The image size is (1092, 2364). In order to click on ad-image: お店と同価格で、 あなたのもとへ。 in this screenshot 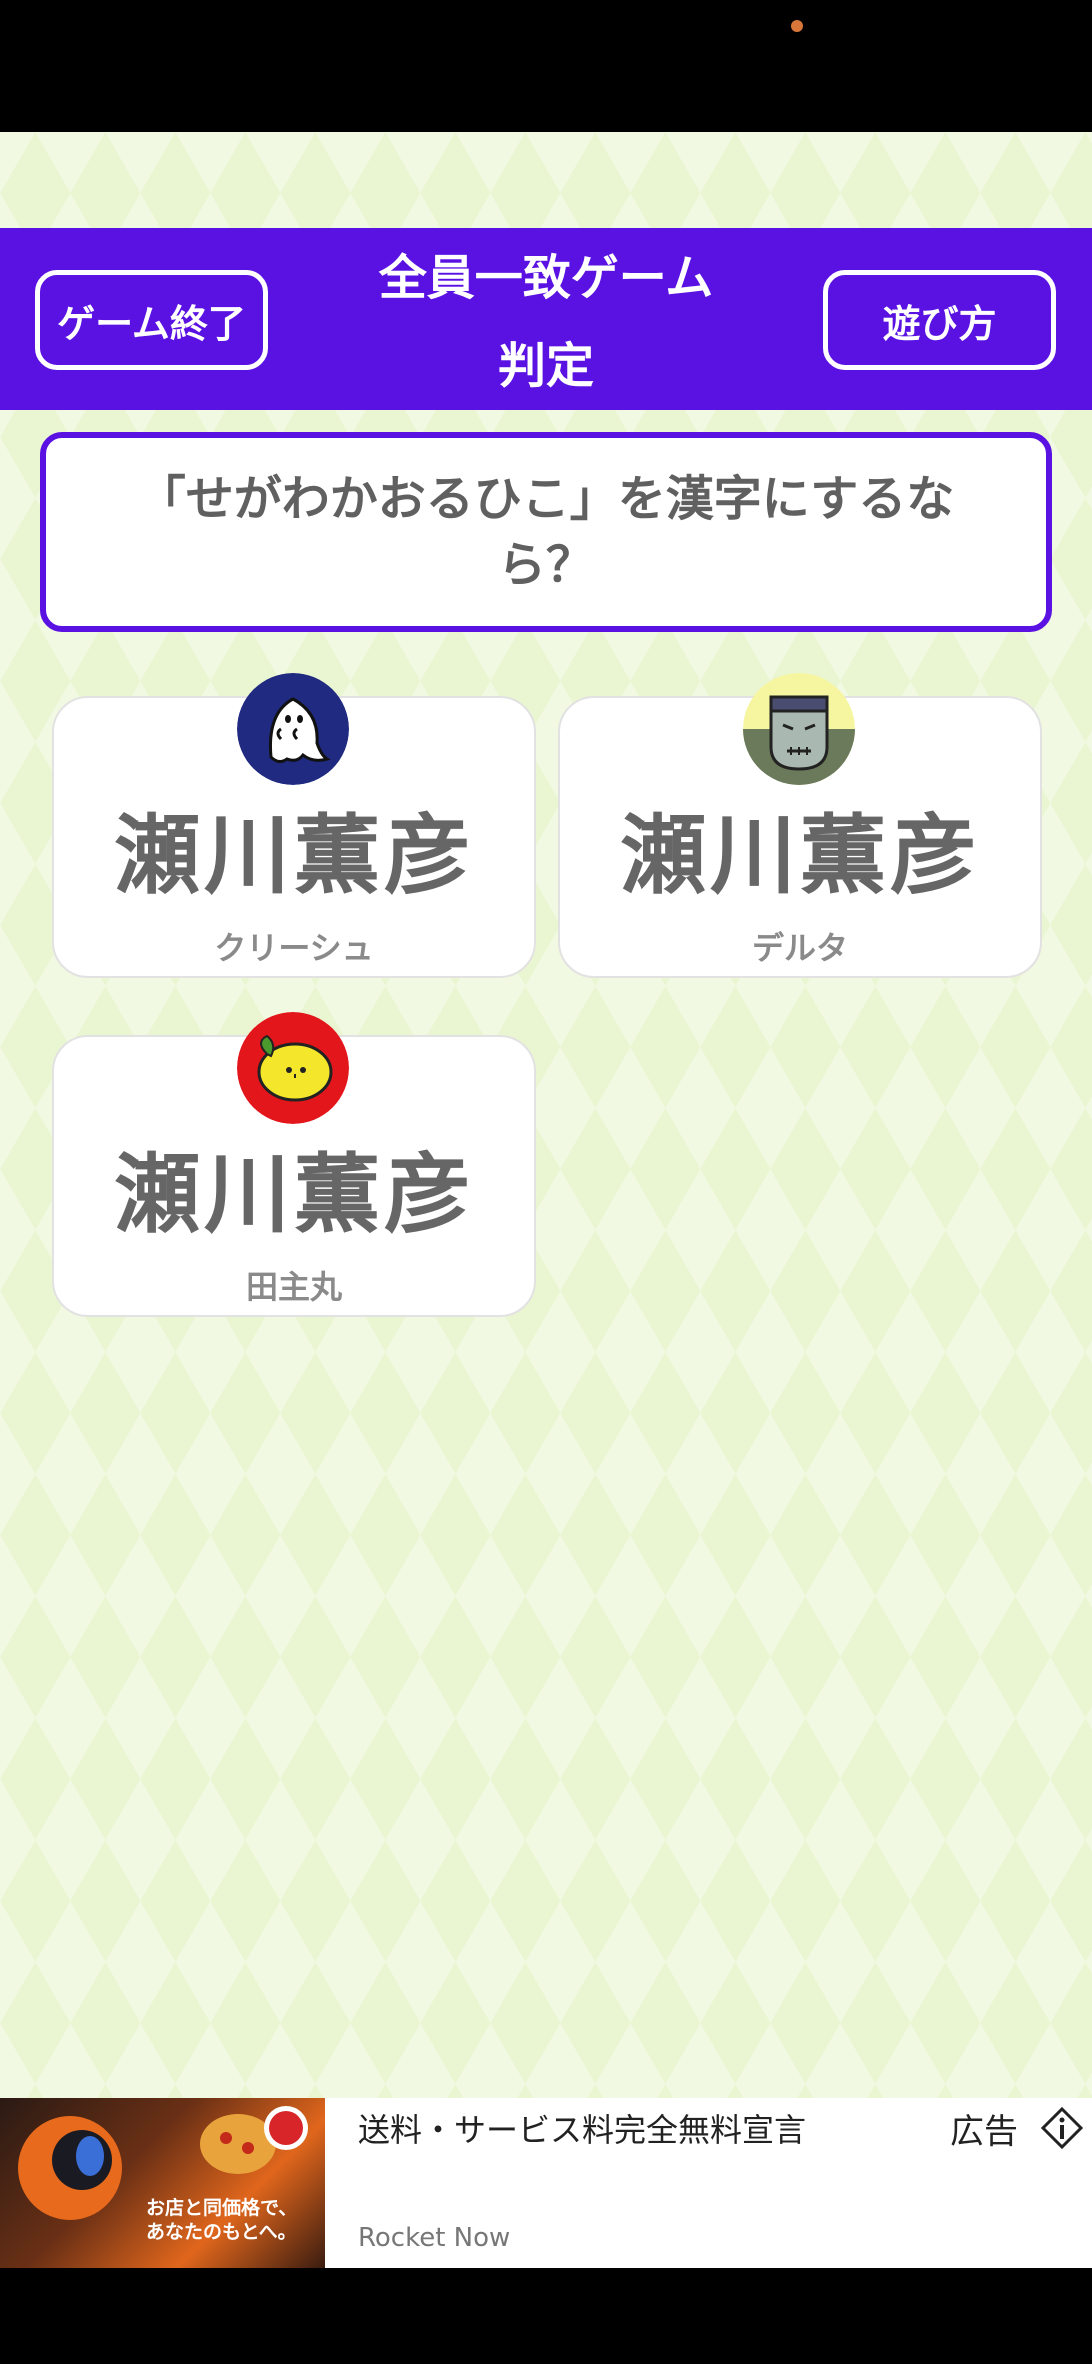, I will do `click(162, 2183)`.